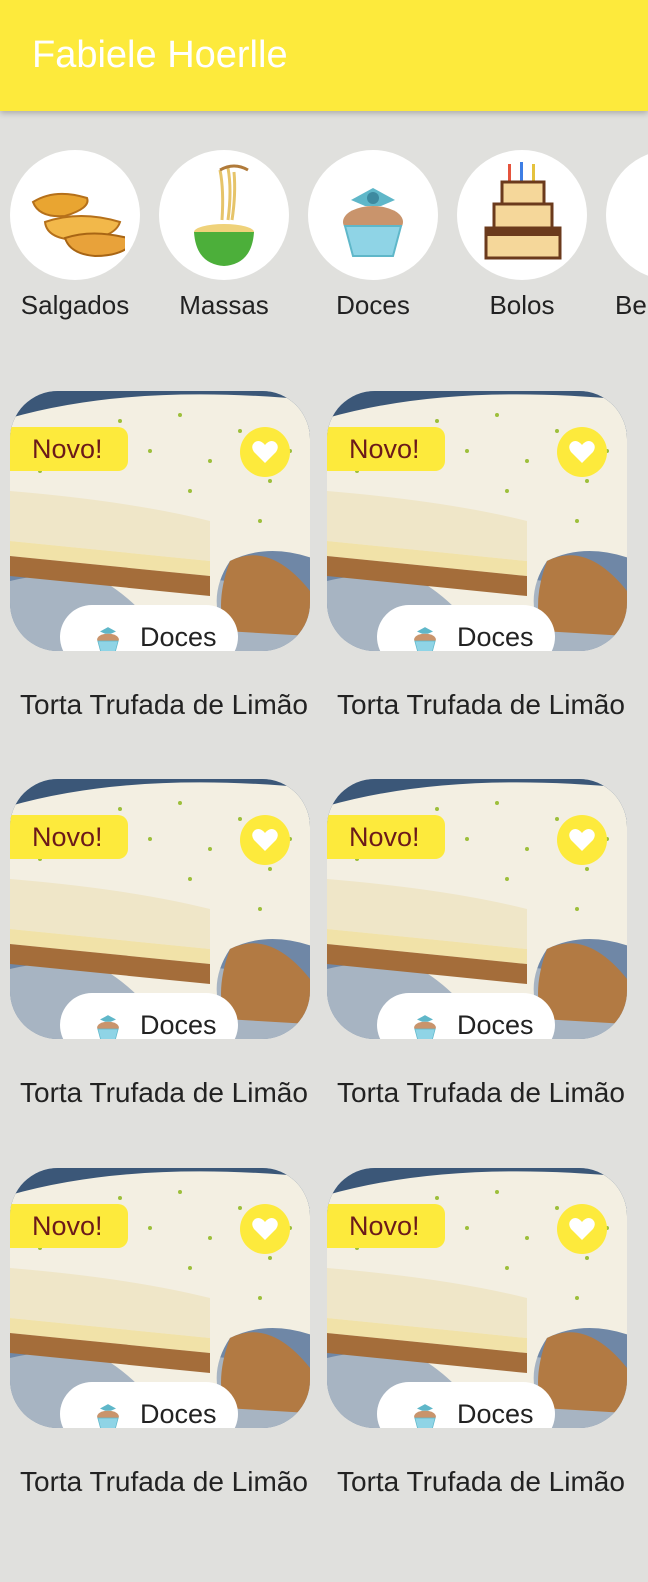 This screenshot has width=648, height=1582. I want to click on category-label: Salgados, so click(75, 305).